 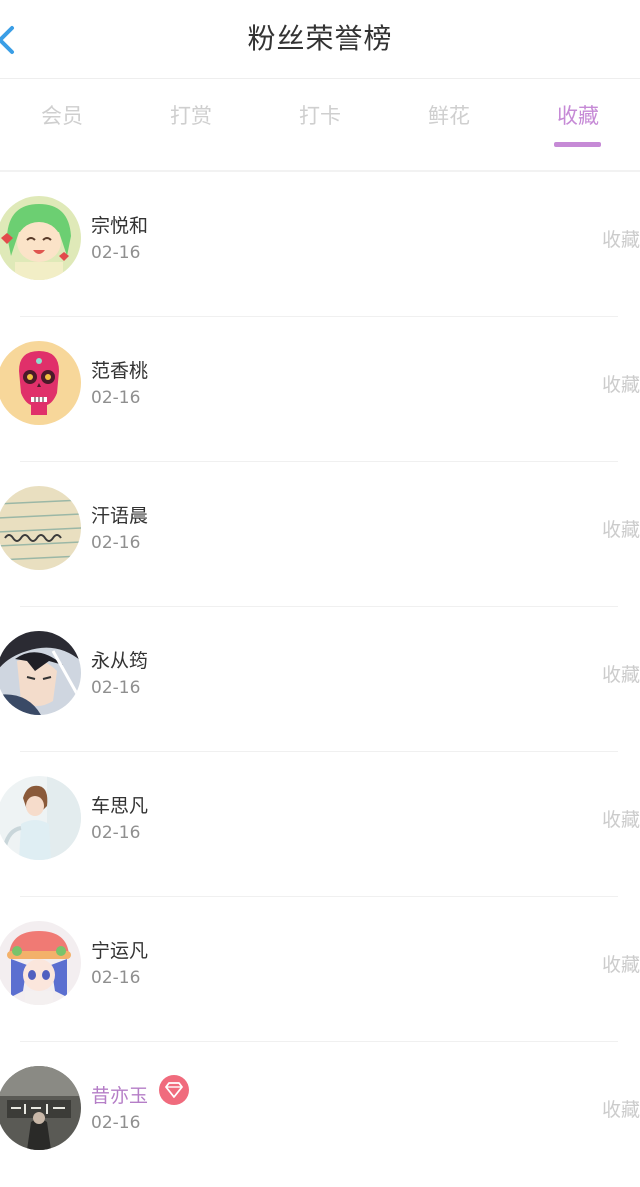 I want to click on tab-bar: 会员 打赏 打卡 鲜花 收藏, so click(x=320, y=125).